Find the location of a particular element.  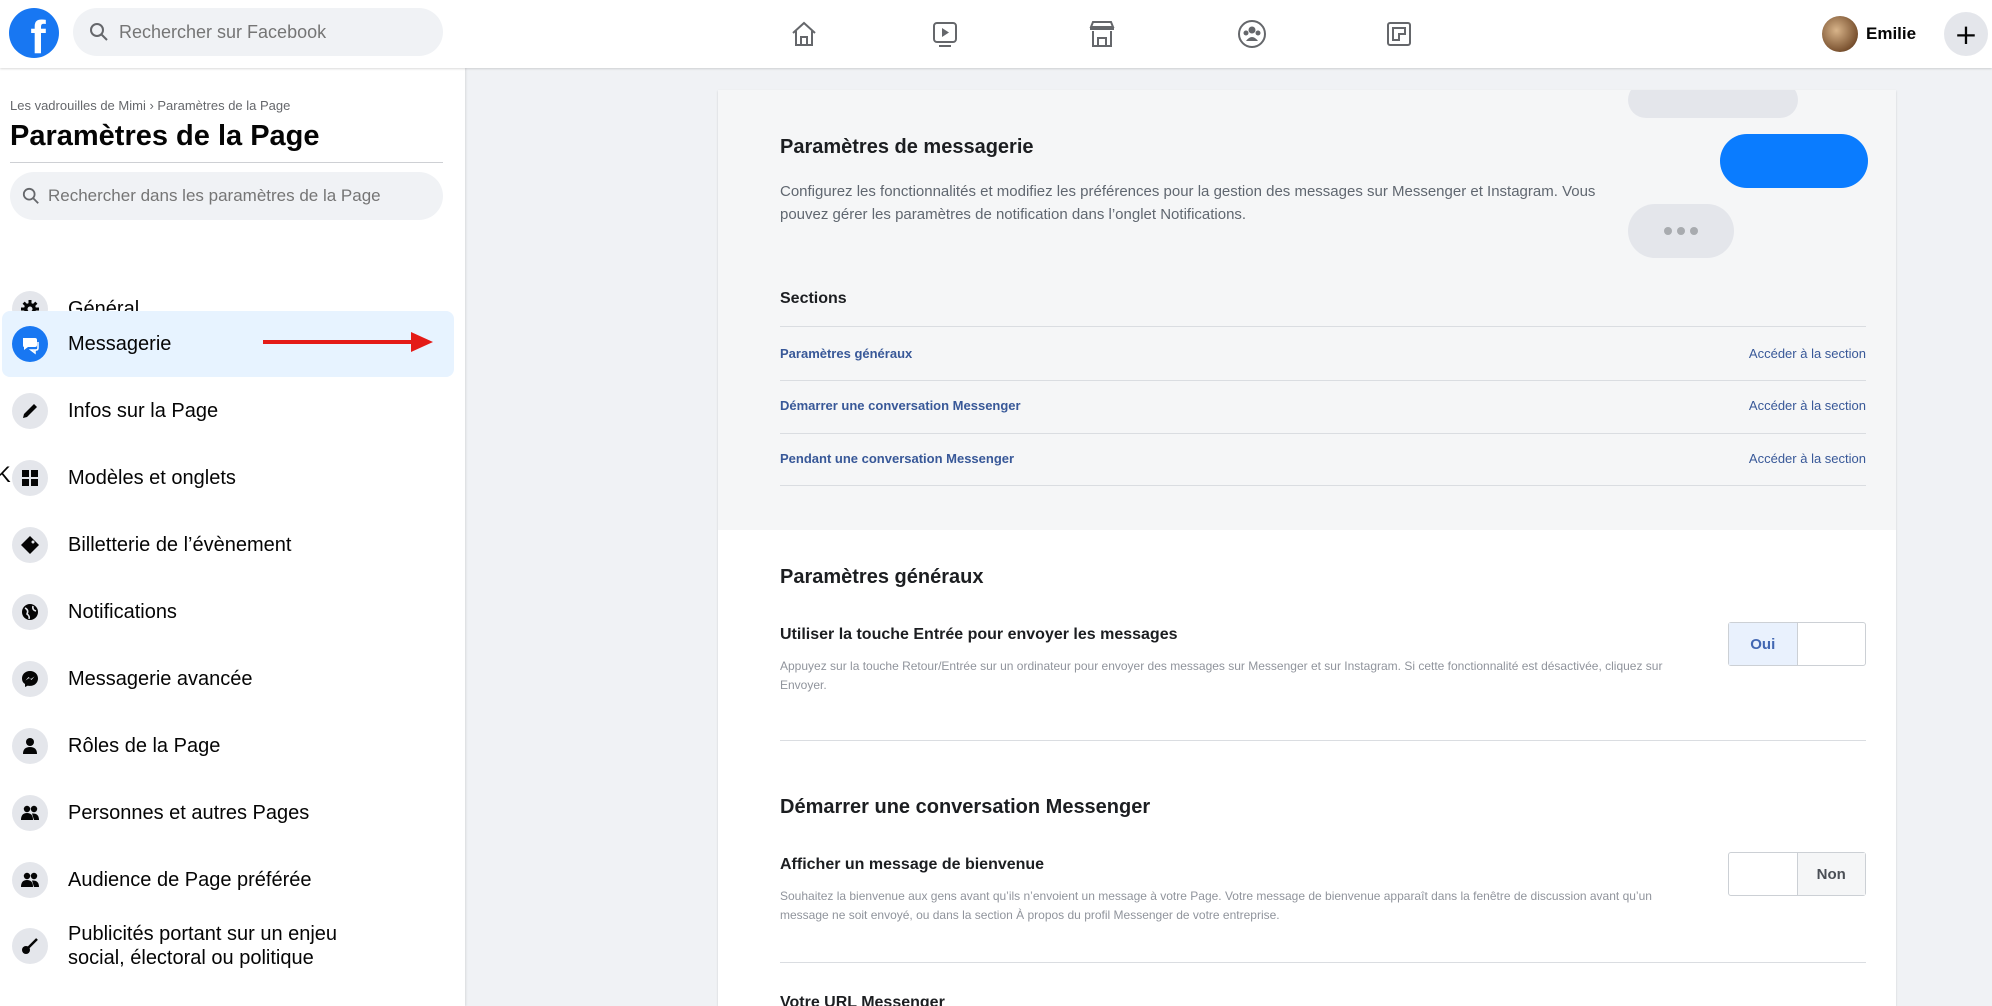

decorative-sent-bubble is located at coordinates (1794, 161).